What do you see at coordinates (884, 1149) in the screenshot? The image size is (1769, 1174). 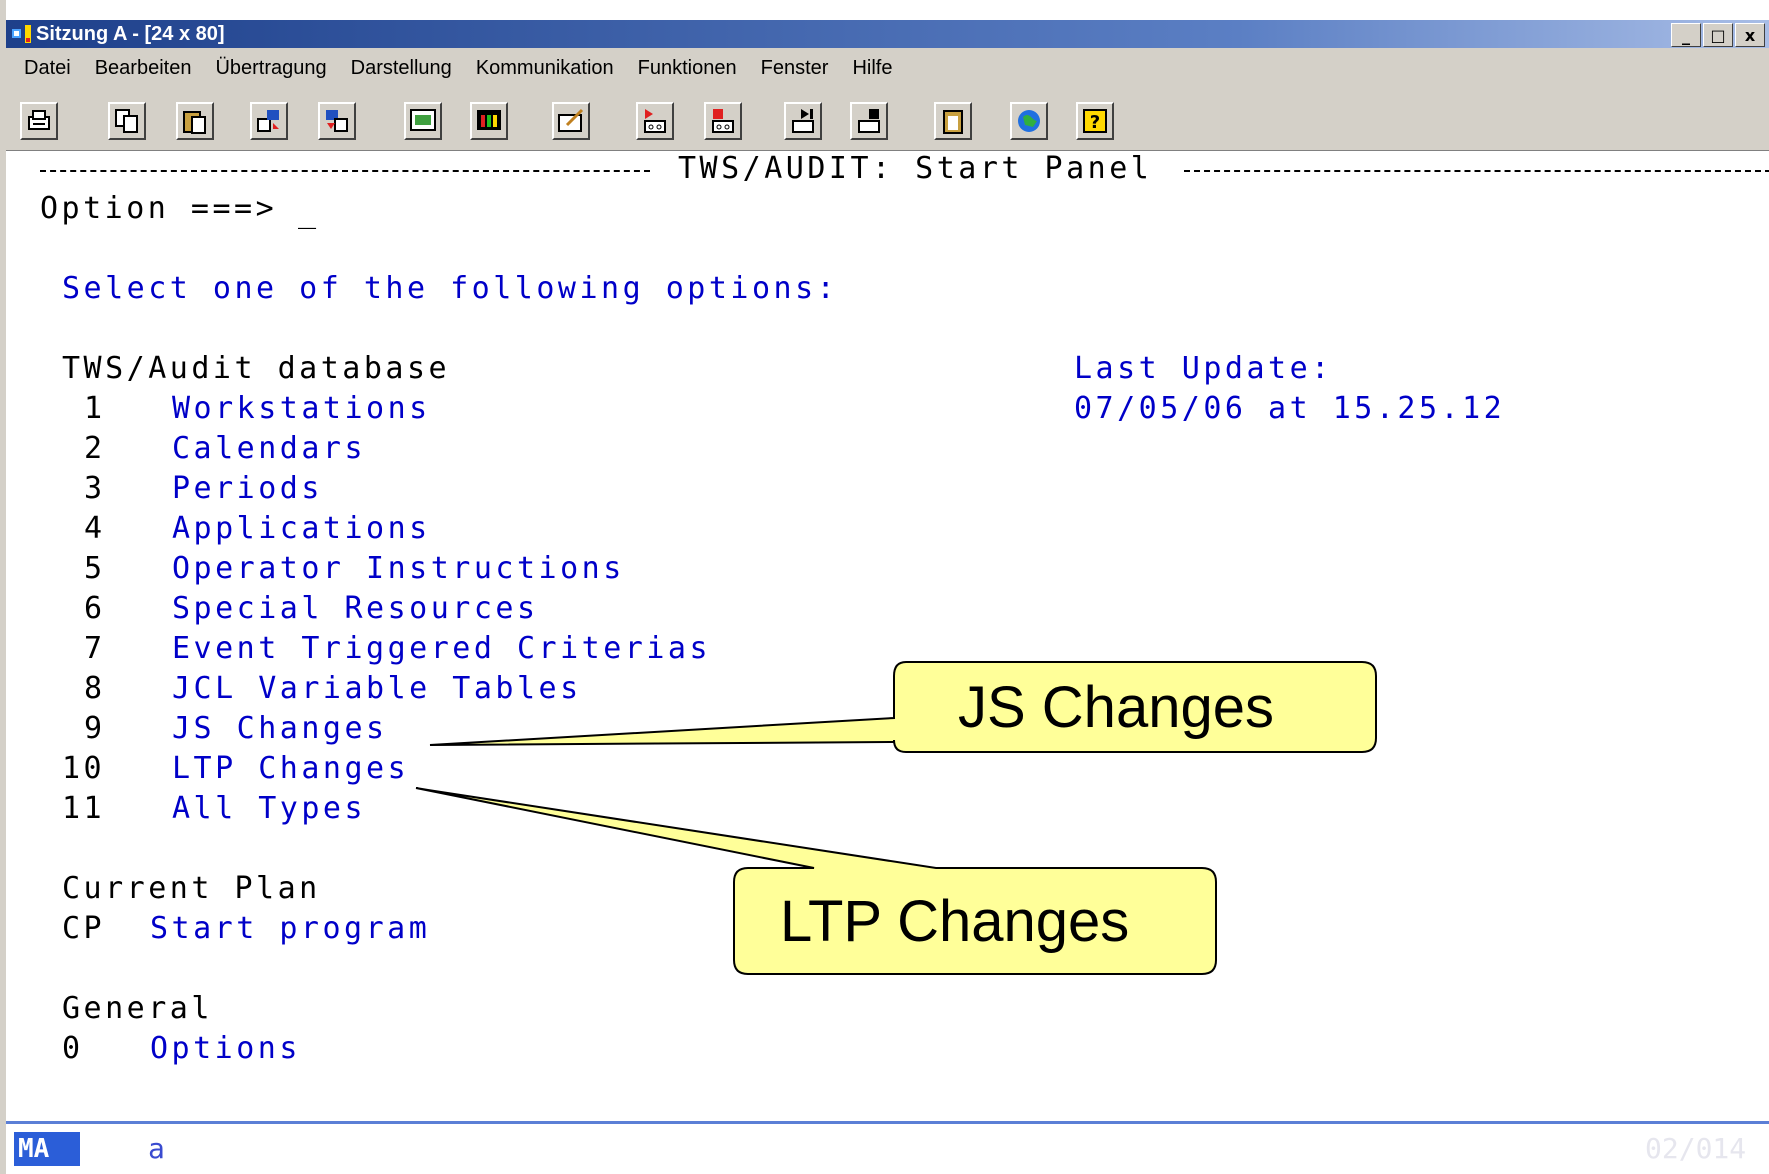 I see `status-bar: MA a 02/014` at bounding box center [884, 1149].